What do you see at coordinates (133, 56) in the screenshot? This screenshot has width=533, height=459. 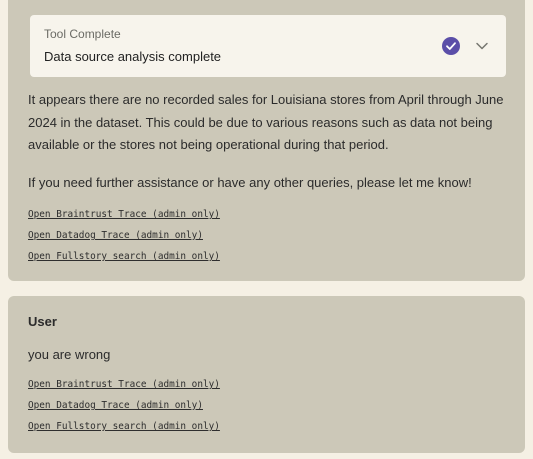 I see `tool-status-description: Data source analysis complete` at bounding box center [133, 56].